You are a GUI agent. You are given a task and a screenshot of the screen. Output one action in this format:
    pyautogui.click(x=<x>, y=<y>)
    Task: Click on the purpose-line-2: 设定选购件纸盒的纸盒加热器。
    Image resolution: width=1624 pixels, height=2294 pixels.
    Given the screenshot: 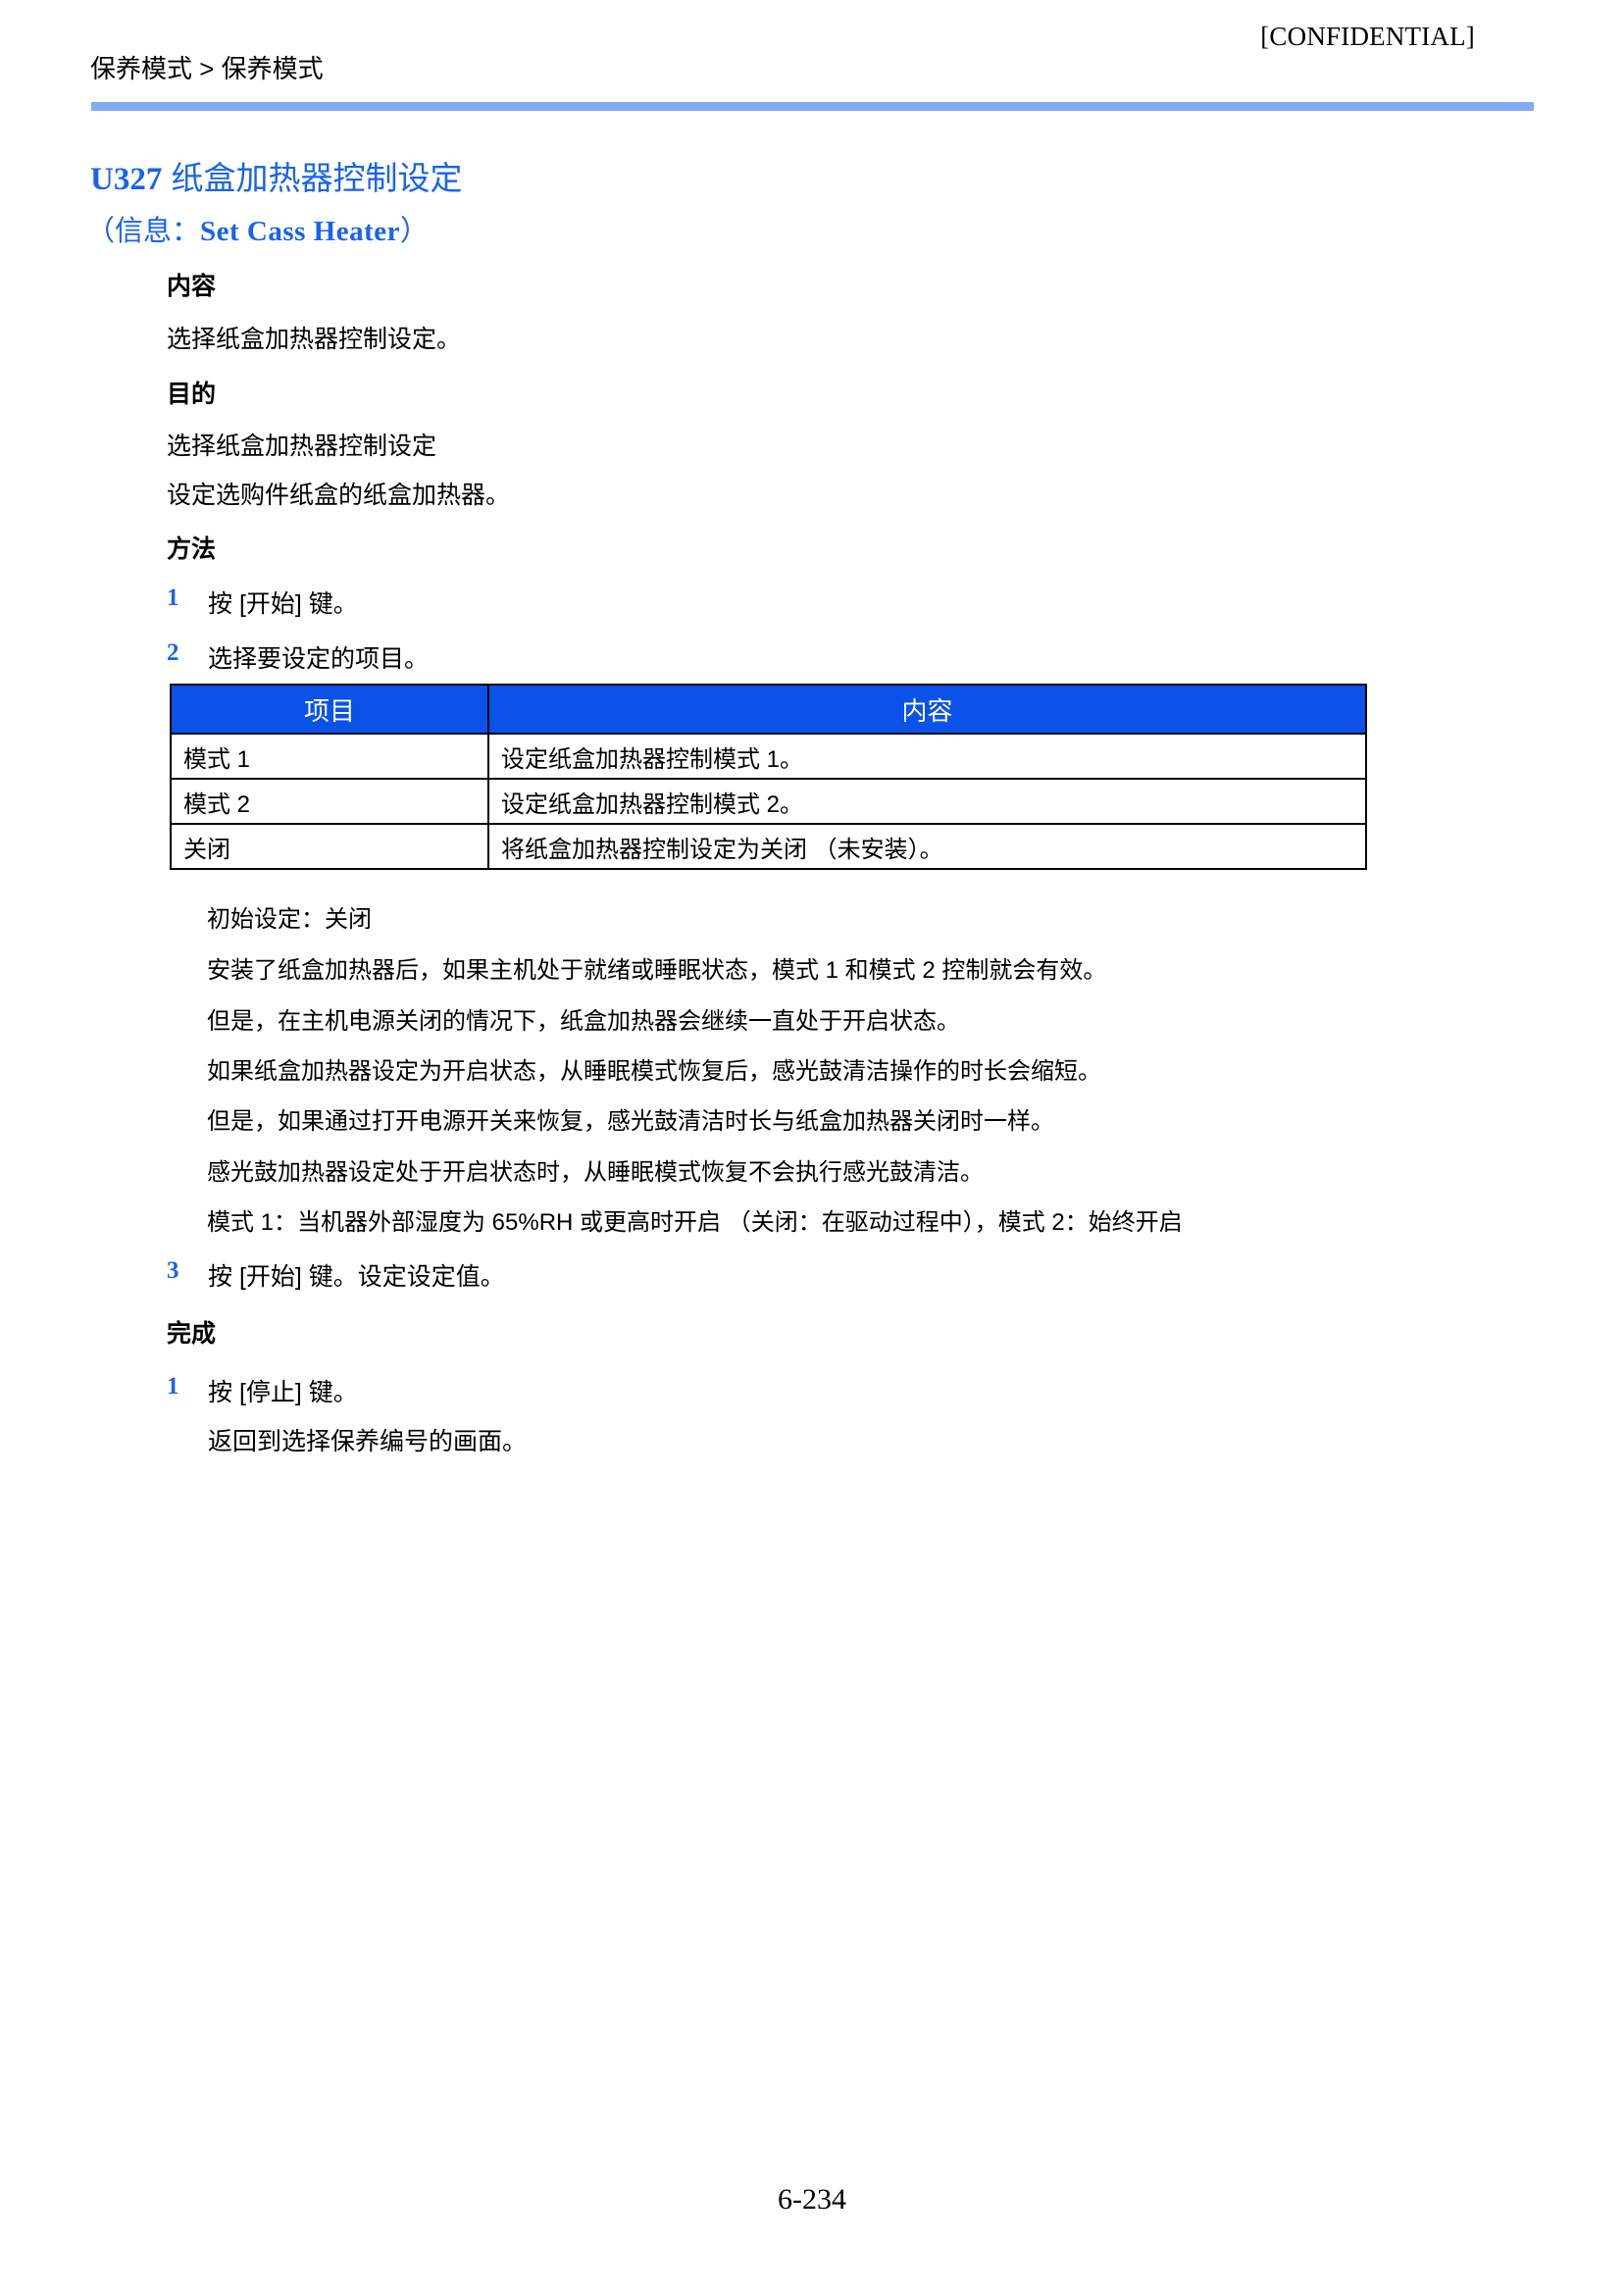 What is the action you would take?
    pyautogui.click(x=339, y=495)
    